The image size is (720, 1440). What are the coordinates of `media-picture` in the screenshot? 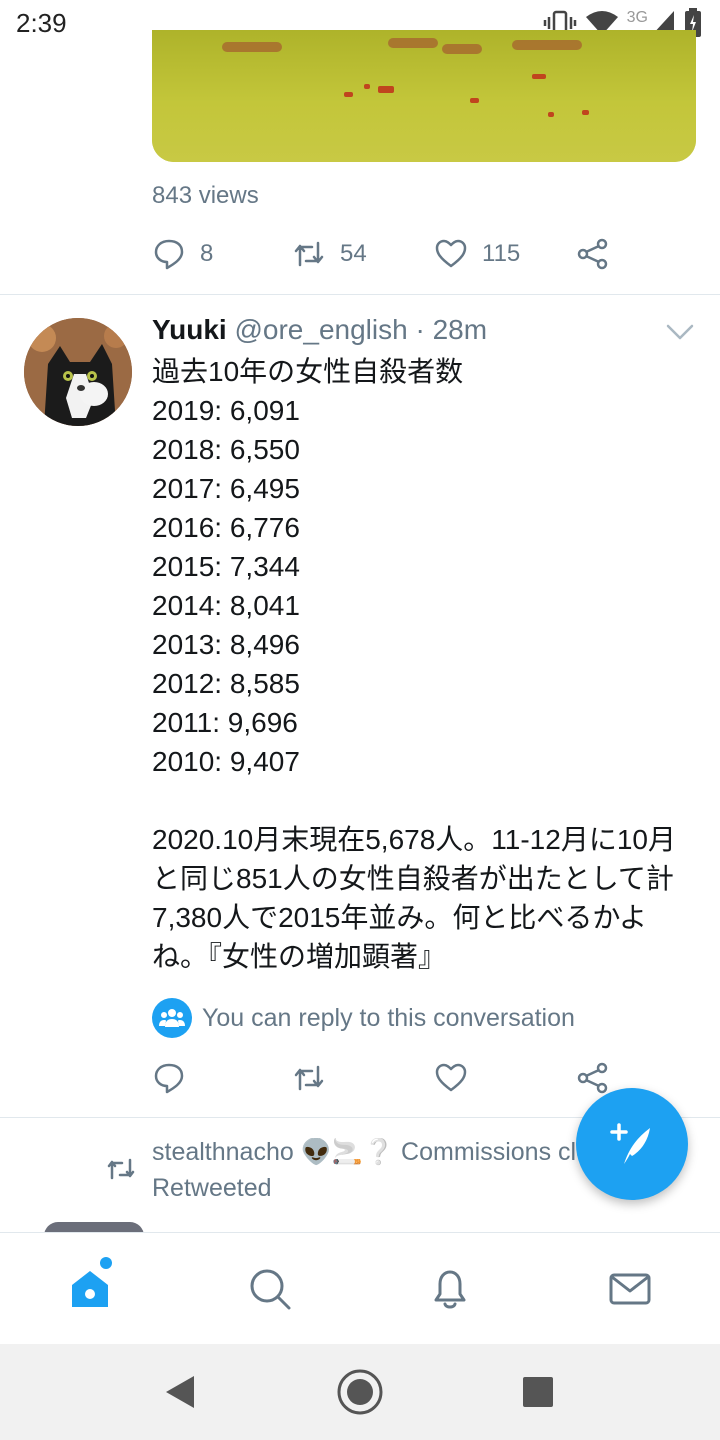 It's located at (424, 96).